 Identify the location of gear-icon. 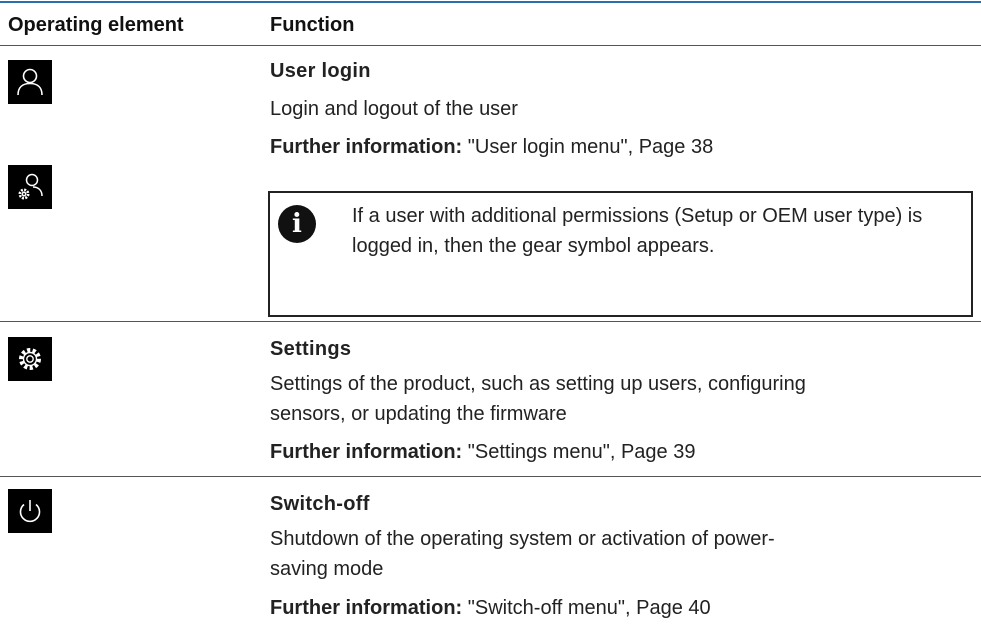
(30, 359).